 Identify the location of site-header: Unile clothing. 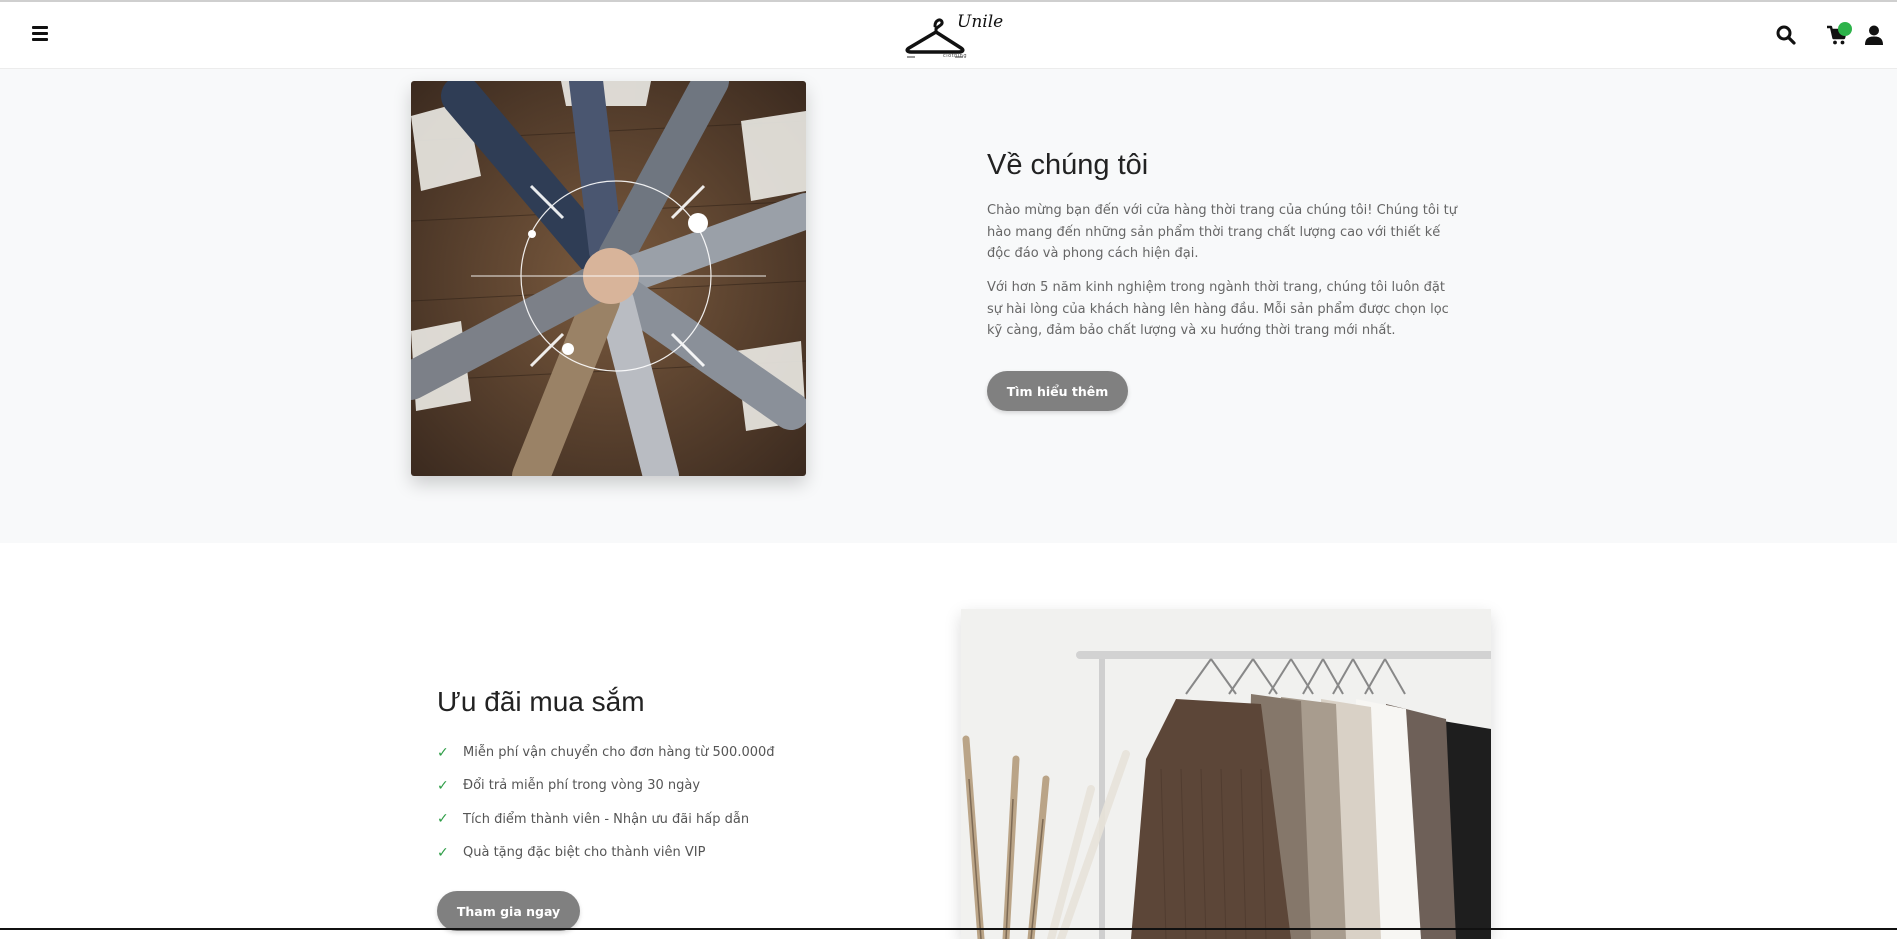
(948, 35).